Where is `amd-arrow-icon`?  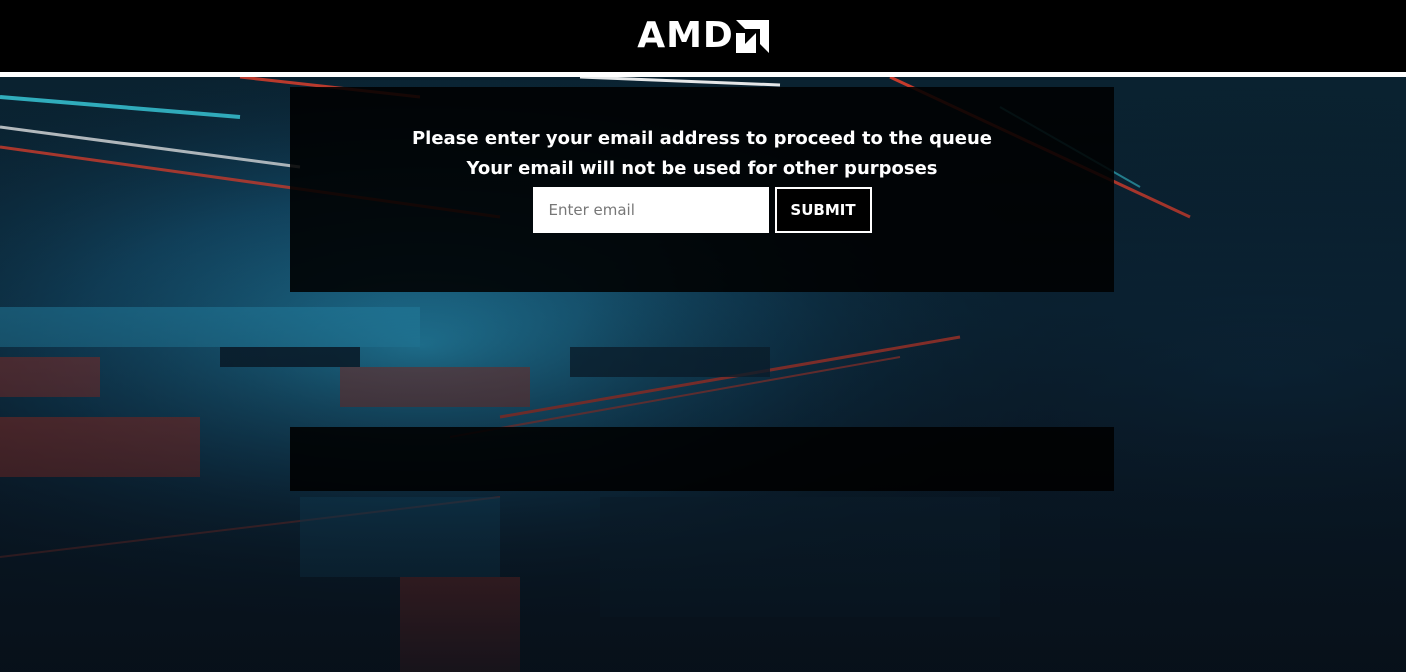 amd-arrow-icon is located at coordinates (752, 36).